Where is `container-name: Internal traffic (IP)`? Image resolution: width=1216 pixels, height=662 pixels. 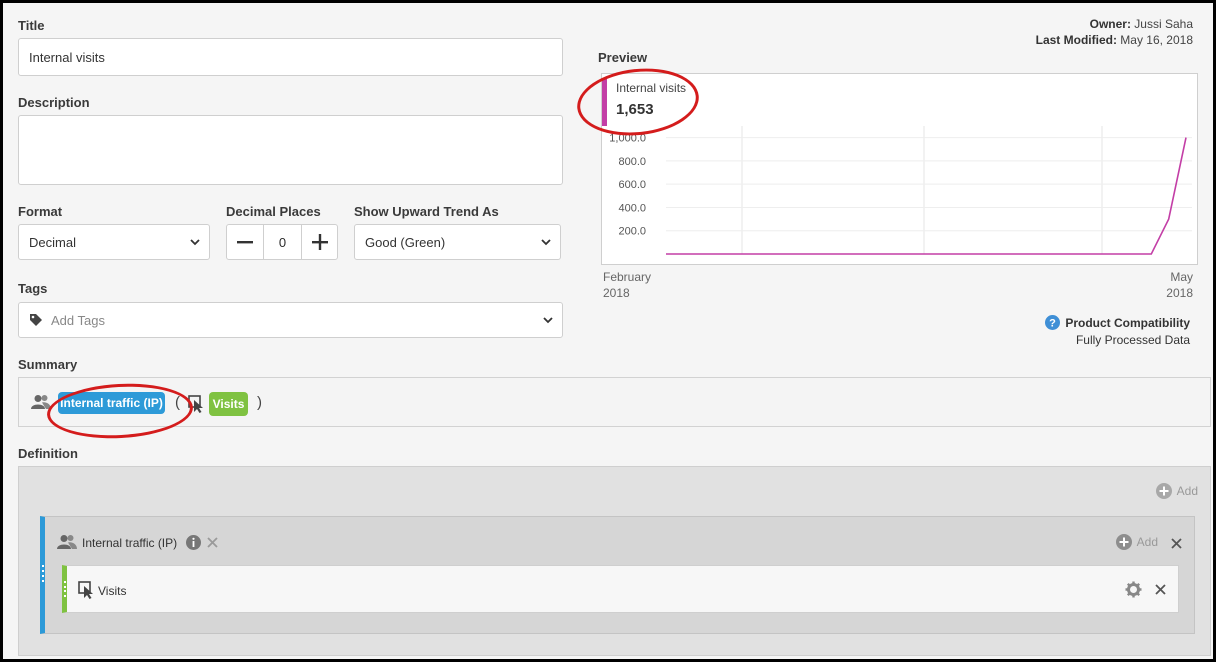 container-name: Internal traffic (IP) is located at coordinates (130, 543).